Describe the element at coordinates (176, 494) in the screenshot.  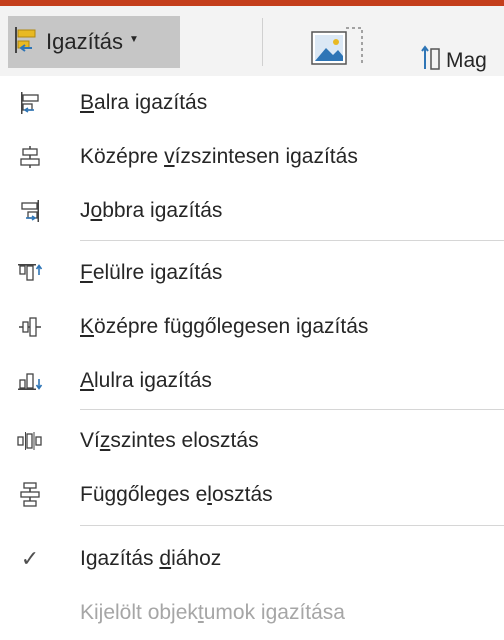
I see `menu-item-label: Függőleges elosztás` at that location.